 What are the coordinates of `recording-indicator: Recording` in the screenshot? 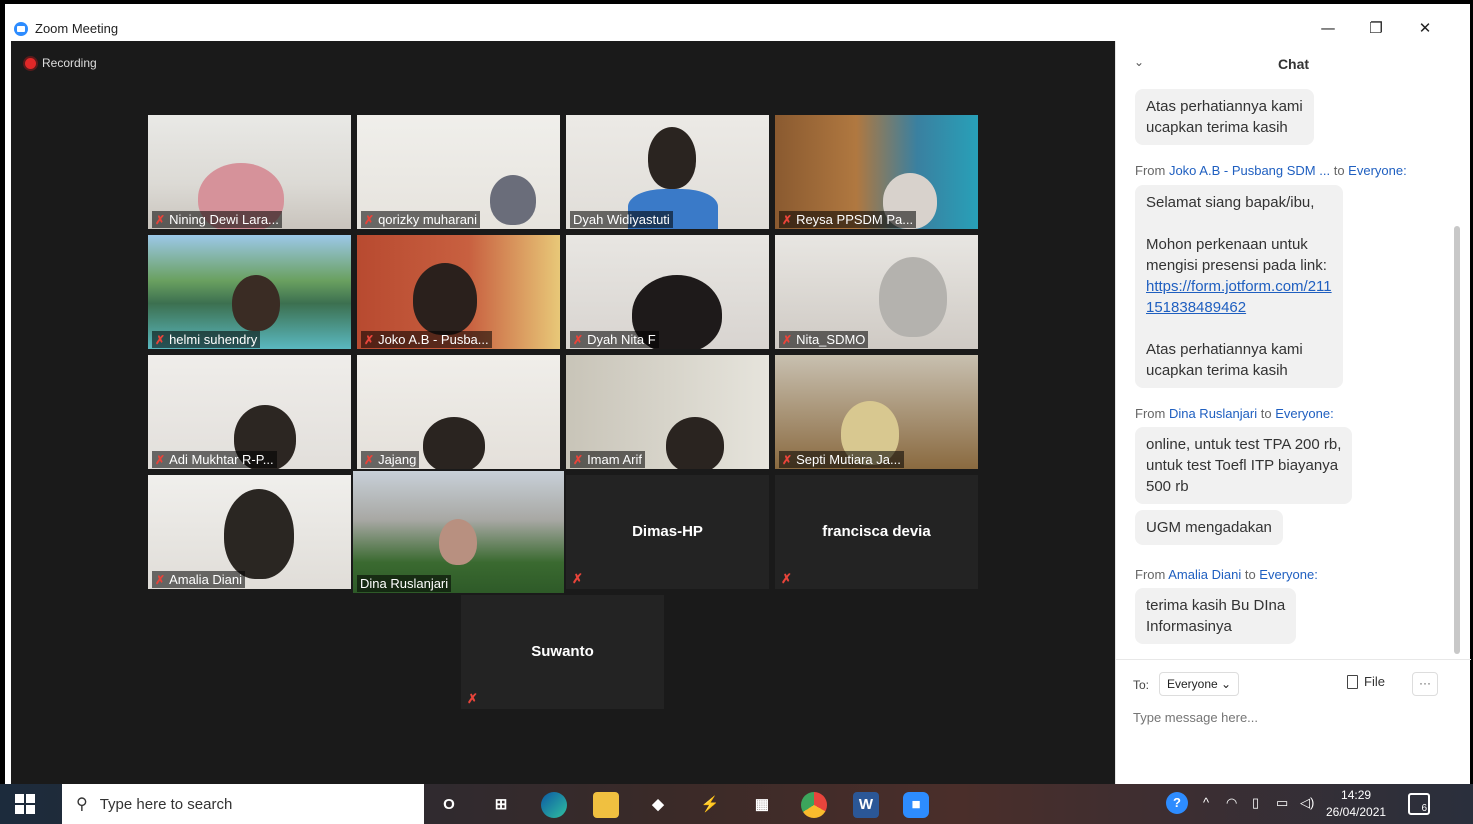 It's located at (61, 63).